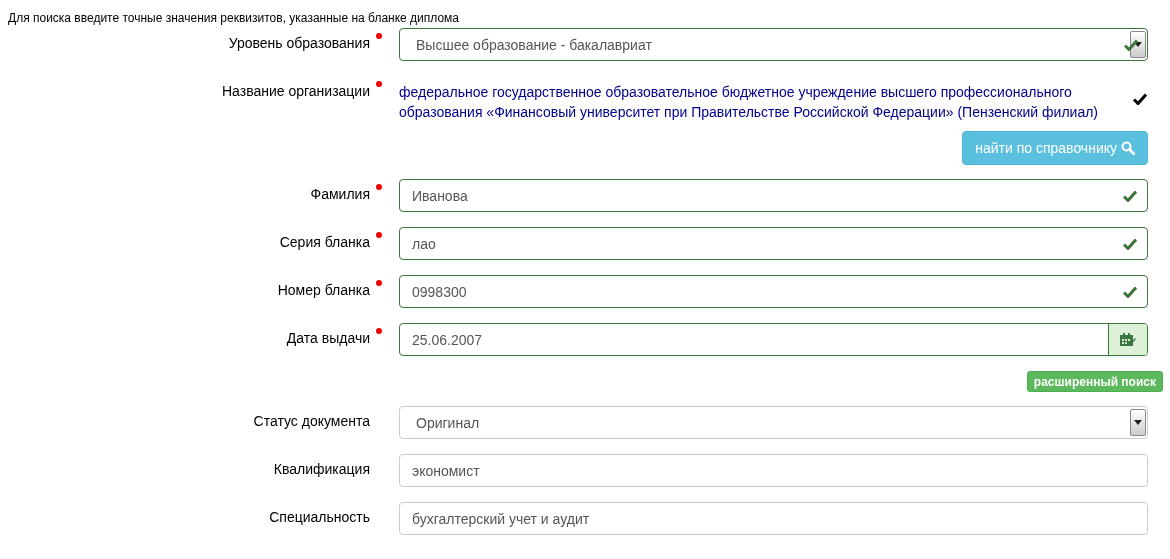 The image size is (1170, 559). I want to click on hint-text: Для поиска введите точные значения реквизитов, указанные на бланке диплома, so click(234, 18).